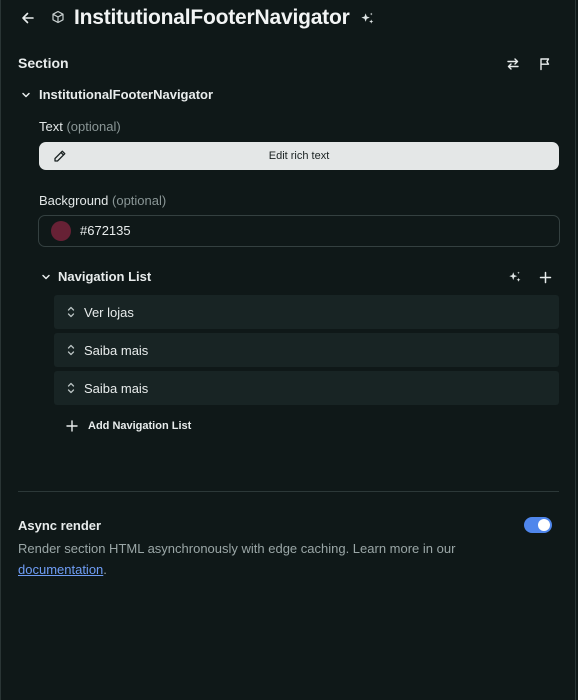  What do you see at coordinates (58, 17) in the screenshot?
I see `cube-icon` at bounding box center [58, 17].